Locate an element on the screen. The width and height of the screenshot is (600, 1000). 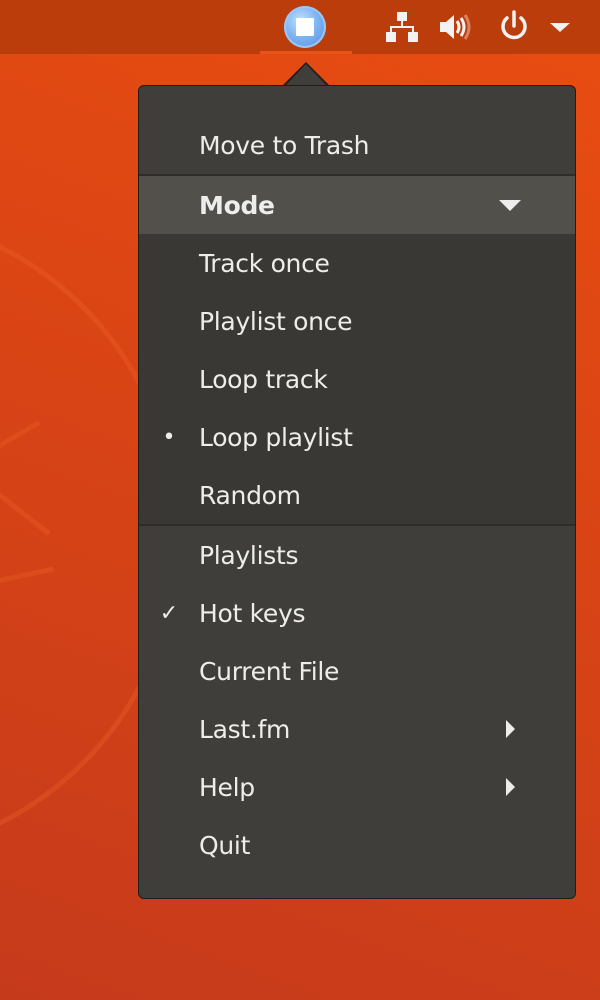
menu-item-label: Loop track is located at coordinates (263, 379).